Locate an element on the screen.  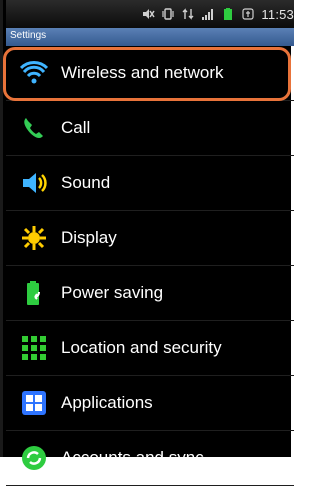
settings-item-accounts: Accounts and sync is located at coordinates (150, 458).